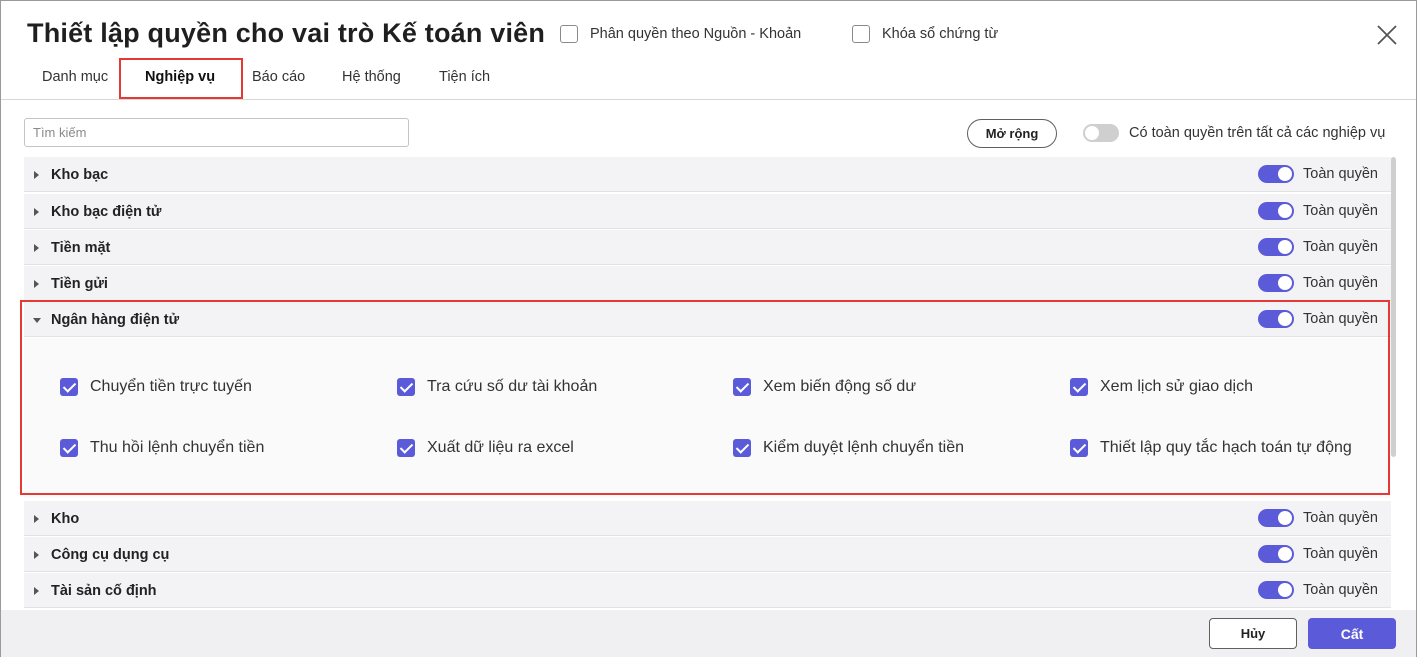 The width and height of the screenshot is (1417, 657). What do you see at coordinates (1393, 307) in the screenshot?
I see `scrollbar` at bounding box center [1393, 307].